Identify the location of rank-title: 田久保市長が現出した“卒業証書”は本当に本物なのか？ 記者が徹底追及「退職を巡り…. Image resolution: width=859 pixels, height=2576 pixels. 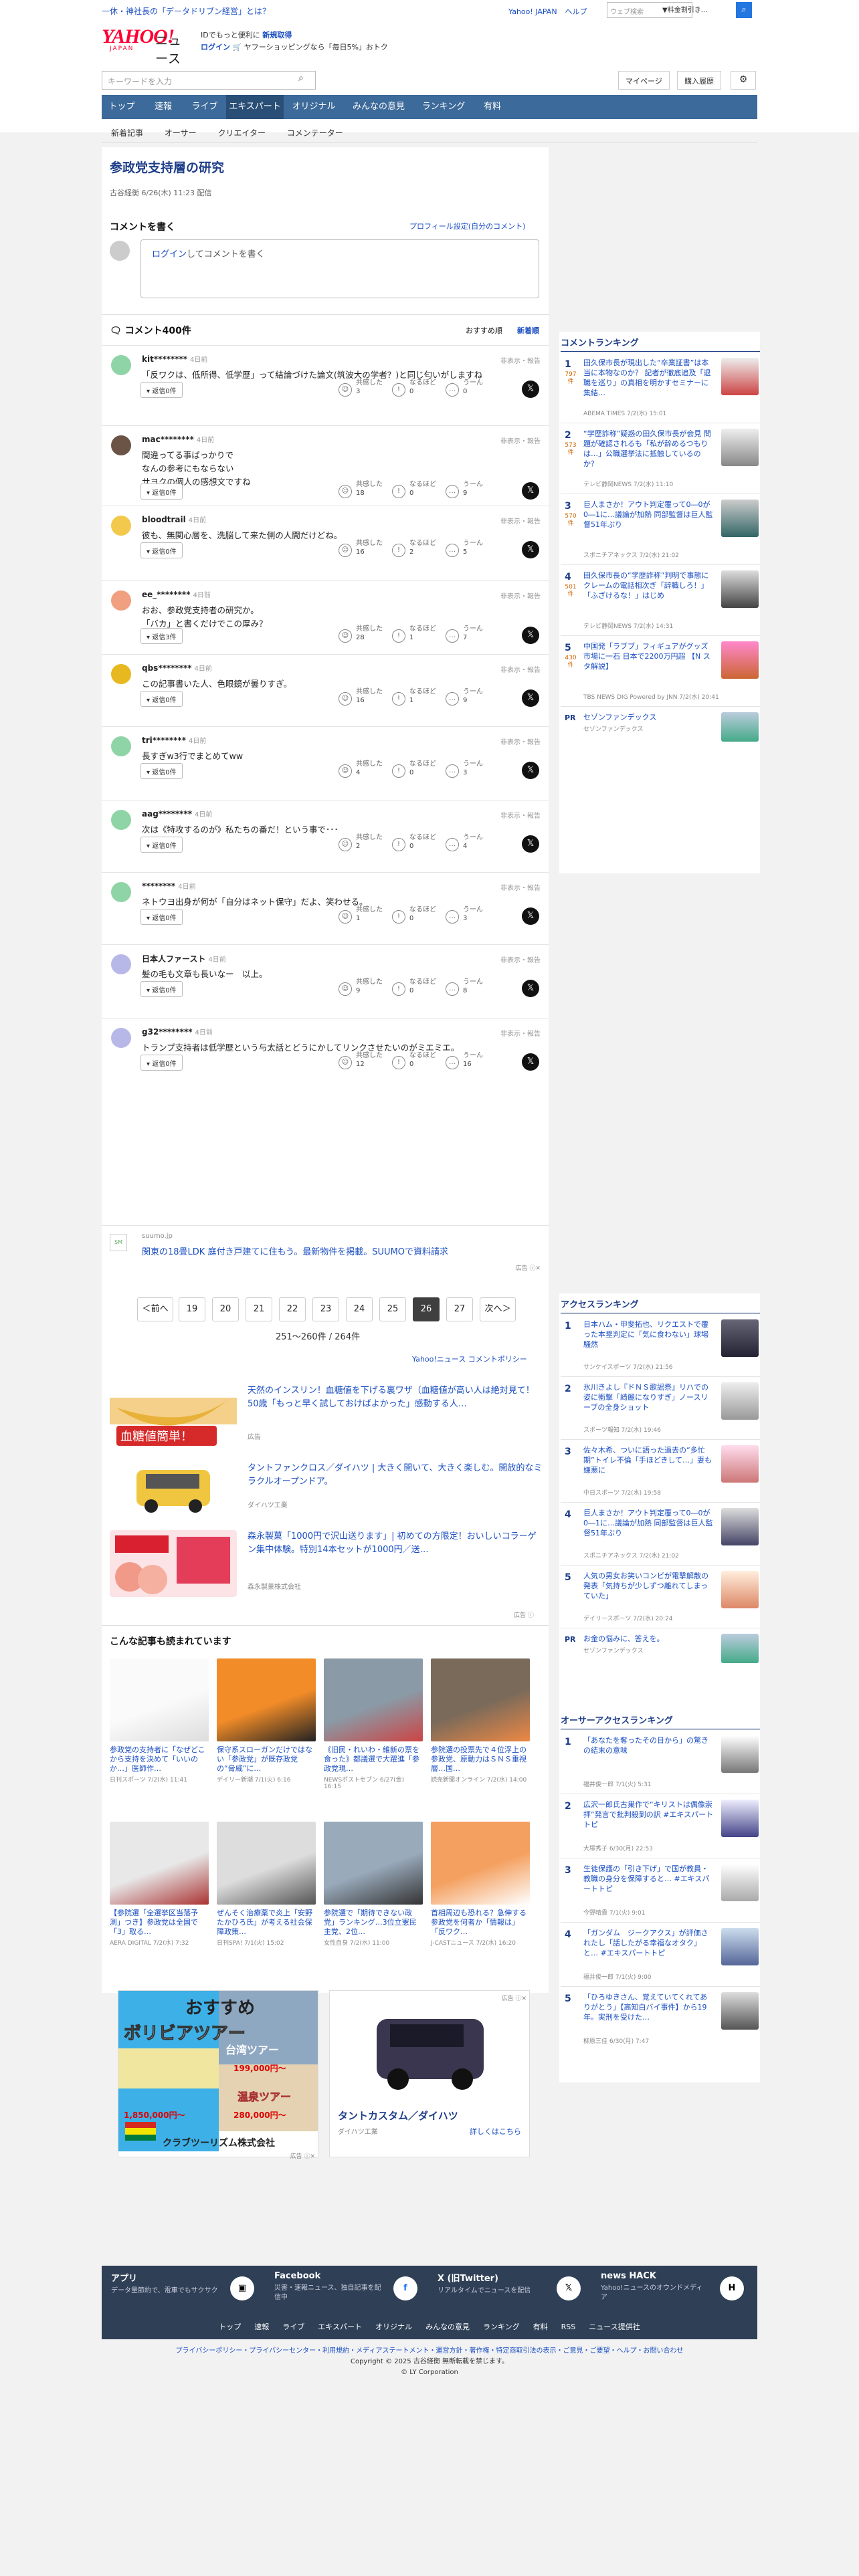
(649, 378).